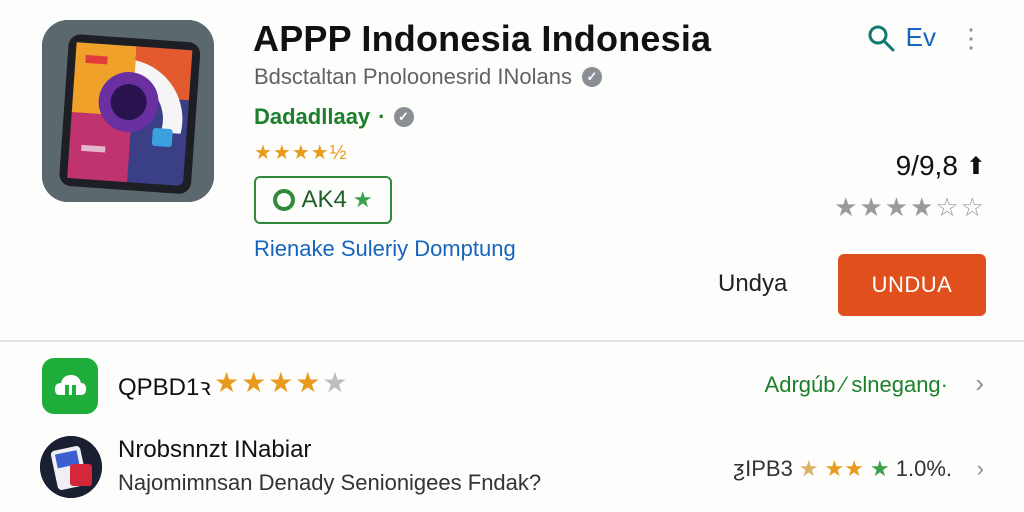 The height and width of the screenshot is (512, 1024). I want to click on list-item: QPBD1ꝛ ★★★★★ Adrgúb ⁄ slnegang· ›, so click(512, 386).